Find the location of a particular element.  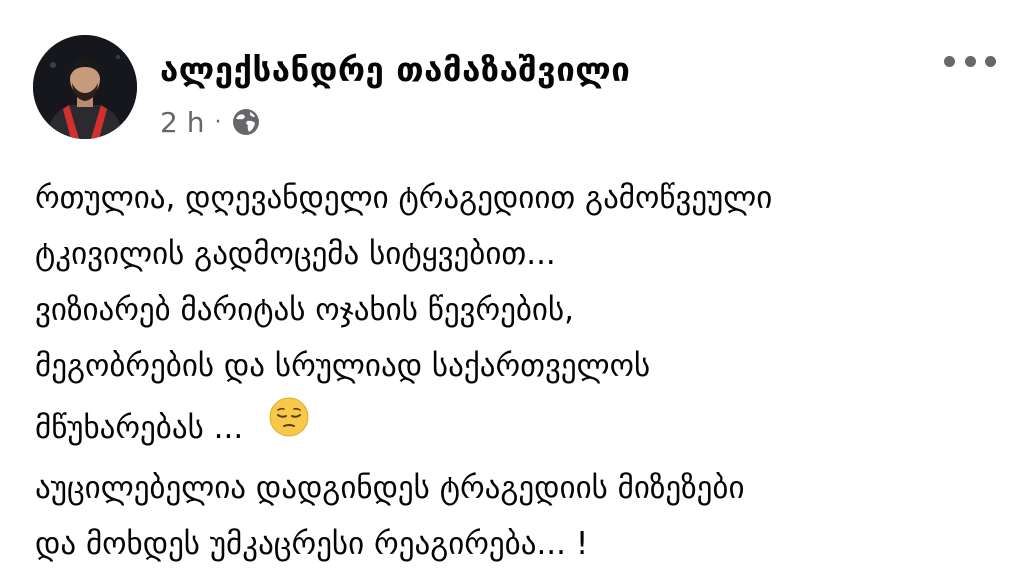

post-text-line: და მოხდეს უმკაცრესი რეაგირება... ! is located at coordinates (312, 544).